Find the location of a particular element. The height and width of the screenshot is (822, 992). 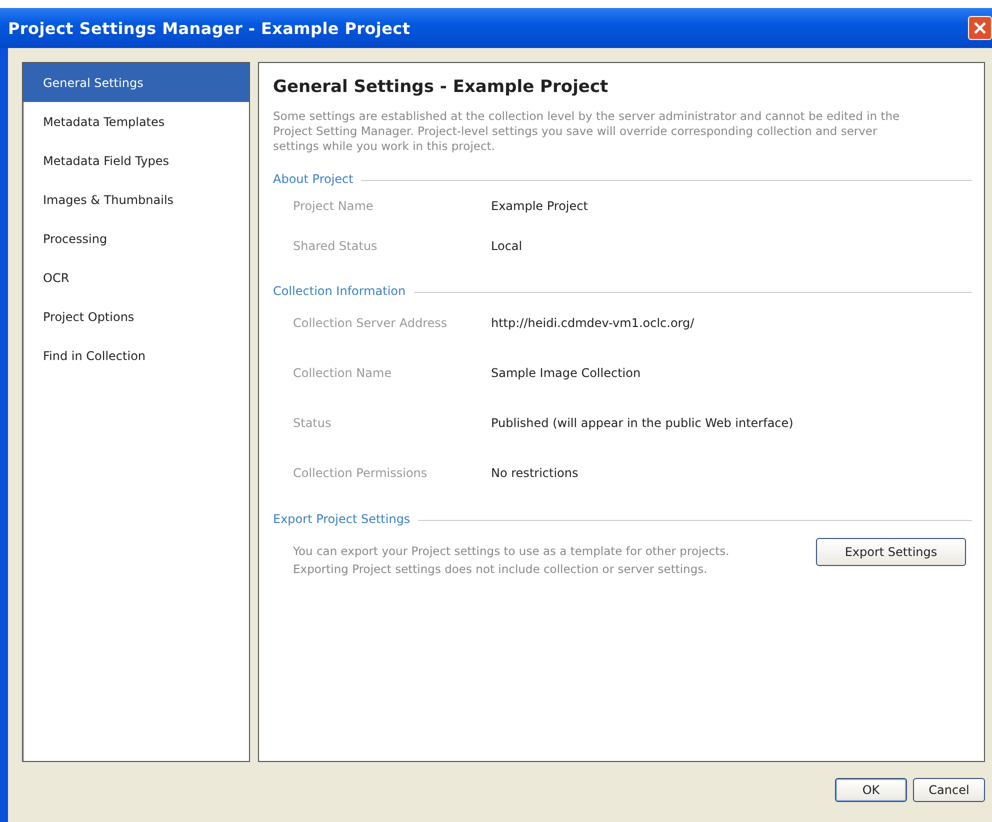

close-icon is located at coordinates (980, 28).